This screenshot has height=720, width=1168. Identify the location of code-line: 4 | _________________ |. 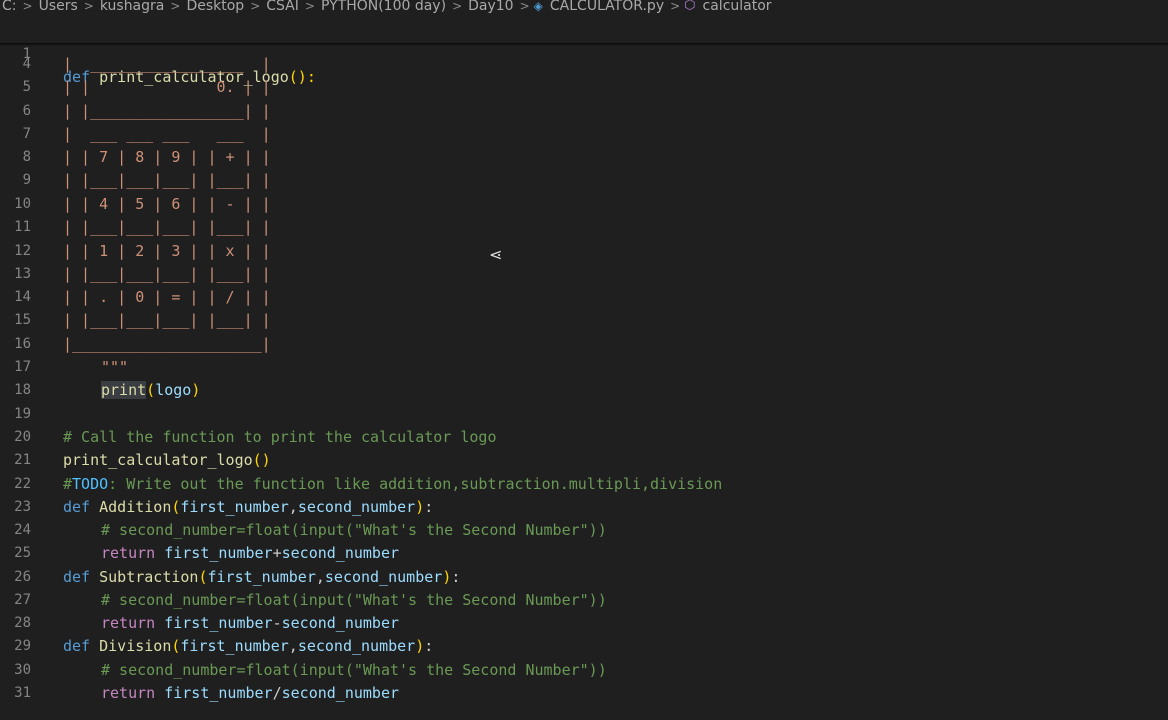
(584, 64).